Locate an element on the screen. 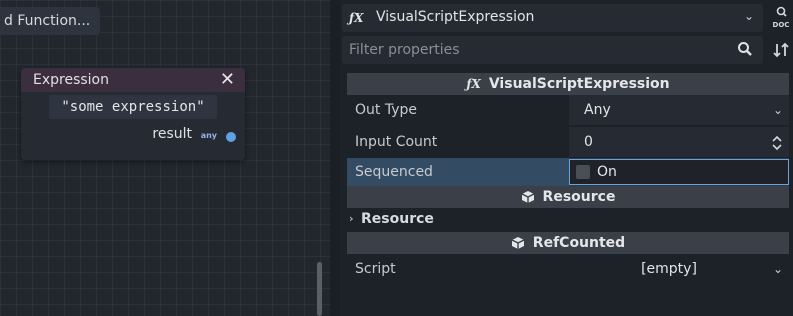 The width and height of the screenshot is (793, 316). expression-value-field: "some expression" is located at coordinates (133, 107).